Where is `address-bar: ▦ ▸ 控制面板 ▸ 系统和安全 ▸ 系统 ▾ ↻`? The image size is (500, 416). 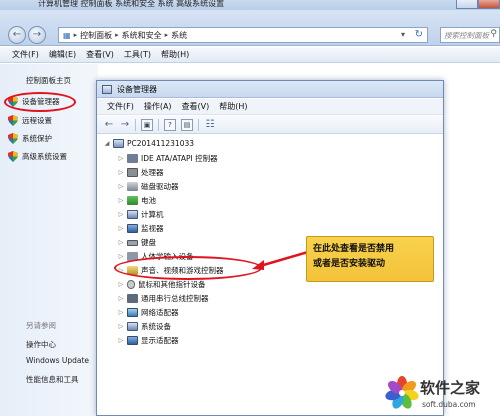 address-bar: ▦ ▸ 控制面板 ▸ 系统和安全 ▸ 系统 ▾ ↻ is located at coordinates (243, 35).